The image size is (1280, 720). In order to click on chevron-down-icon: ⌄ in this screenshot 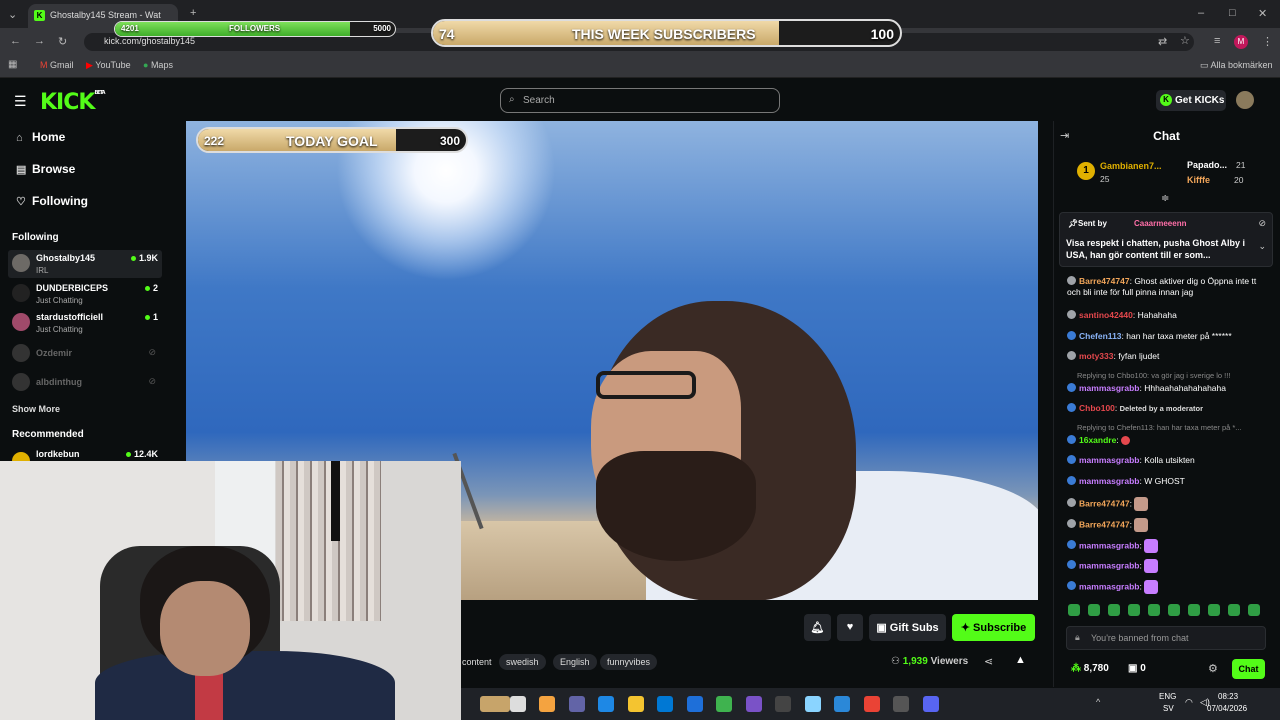, I will do `click(1262, 246)`.